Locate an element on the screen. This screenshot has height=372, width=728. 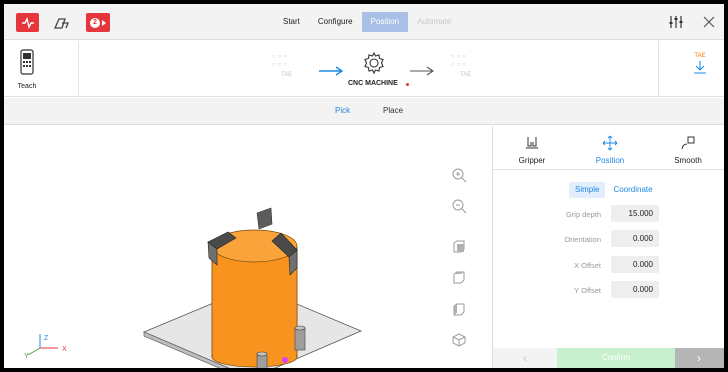
view-side-icon is located at coordinates (459, 310).